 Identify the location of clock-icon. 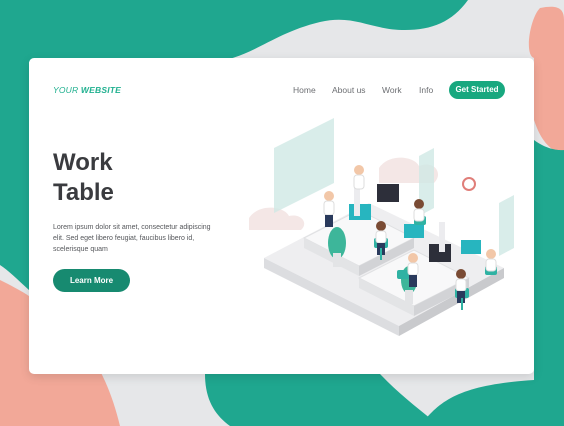
(469, 184).